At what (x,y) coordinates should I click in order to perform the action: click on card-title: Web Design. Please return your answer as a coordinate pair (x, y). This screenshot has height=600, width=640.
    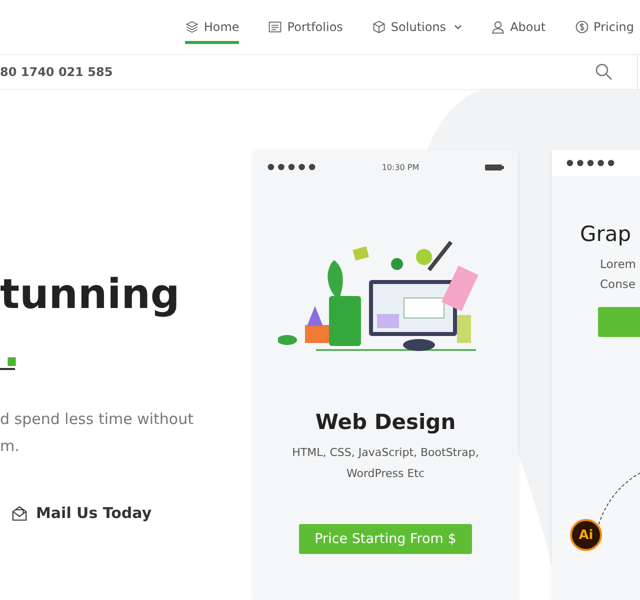
    Looking at the image, I should click on (385, 422).